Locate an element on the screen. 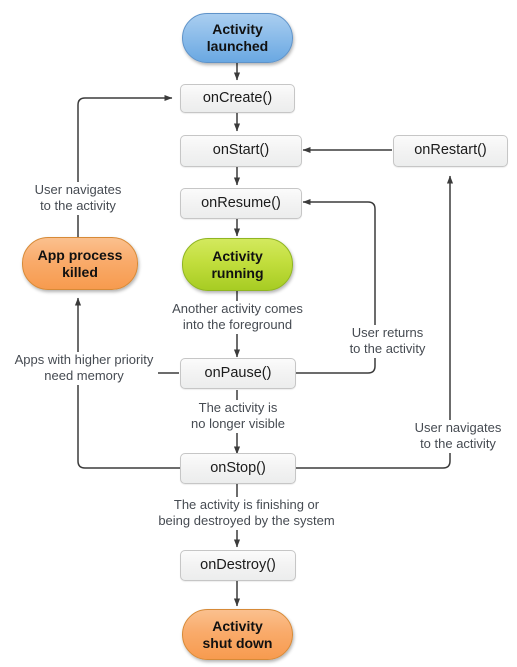  label-apps-higher-priority: Apps with higher priority need memory is located at coordinates (84, 368).